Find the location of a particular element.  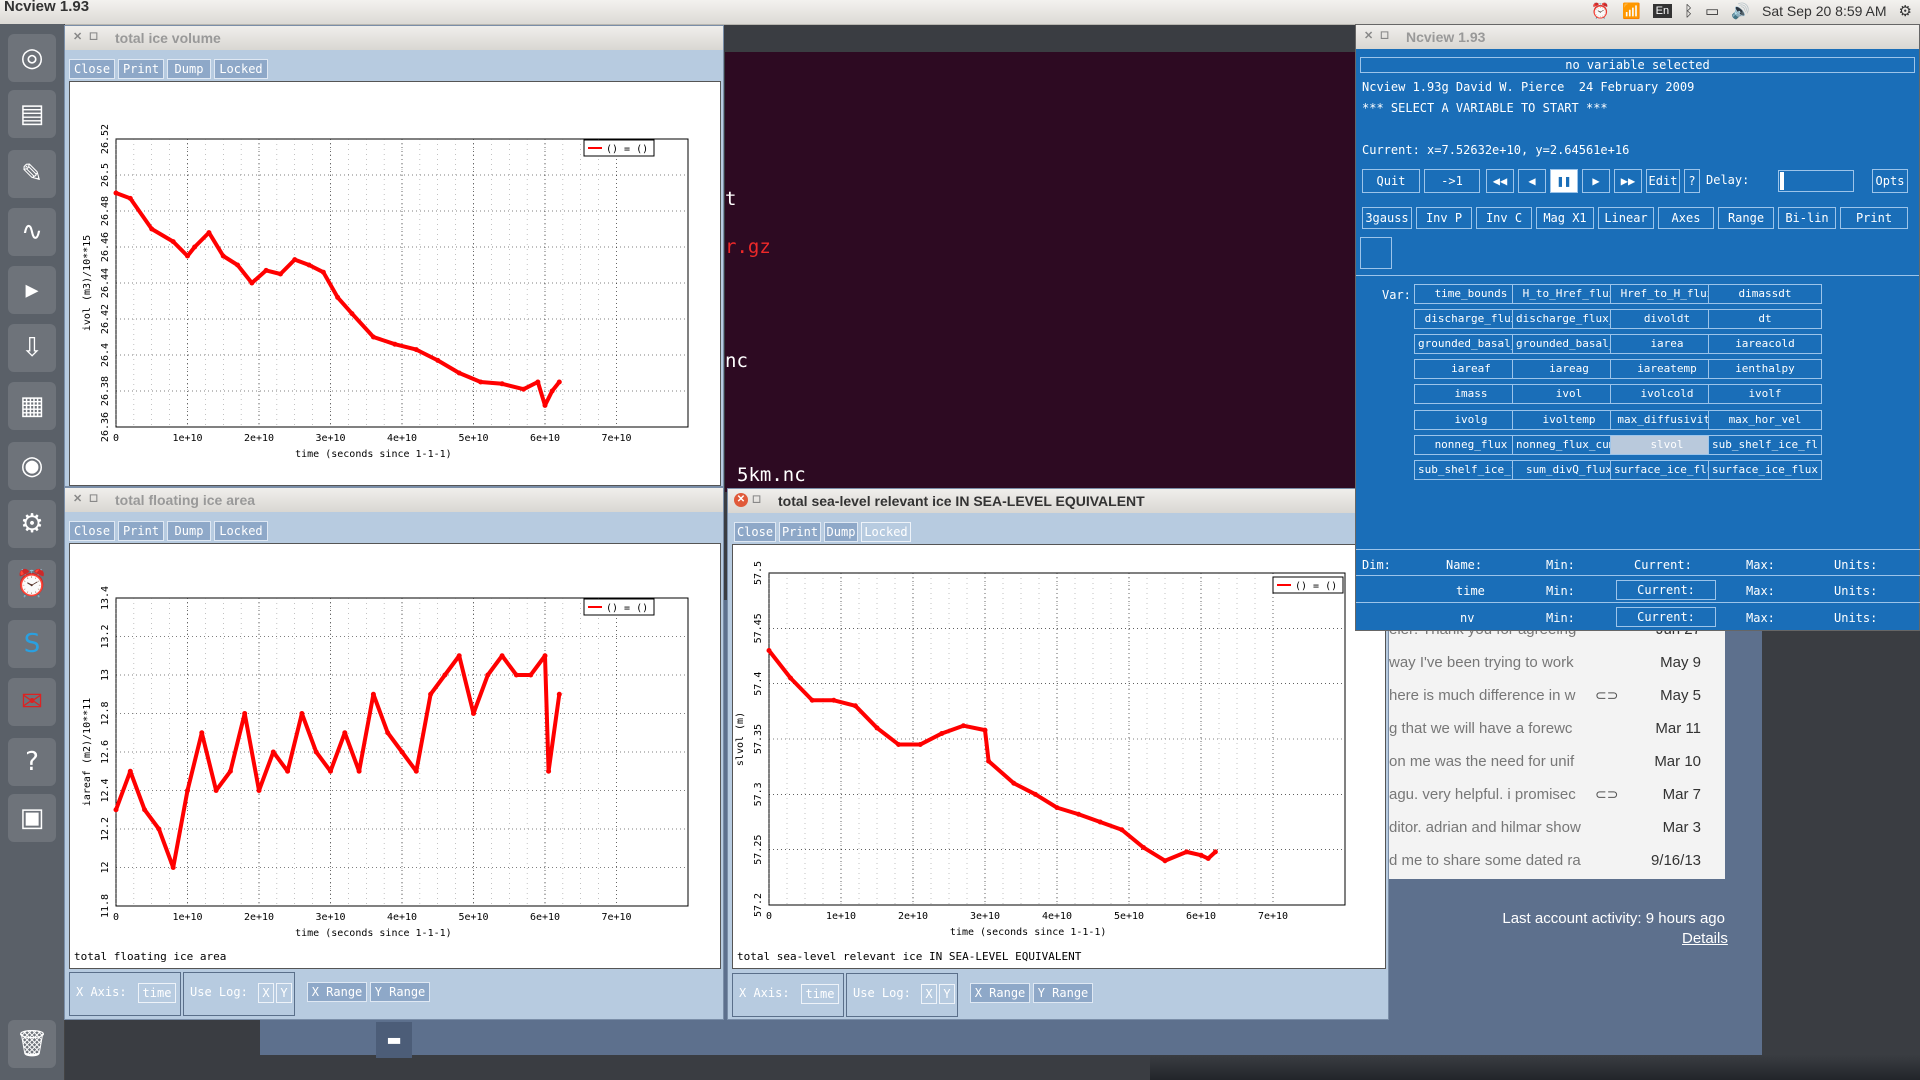

colormap-button: 3gauss is located at coordinates (1387, 218).